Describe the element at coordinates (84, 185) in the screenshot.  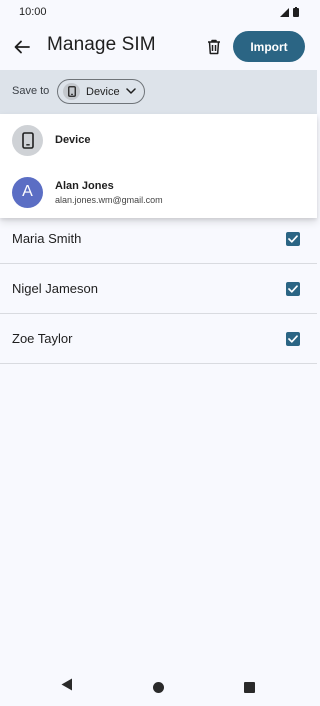
I see `account-name: Alan Jones` at that location.